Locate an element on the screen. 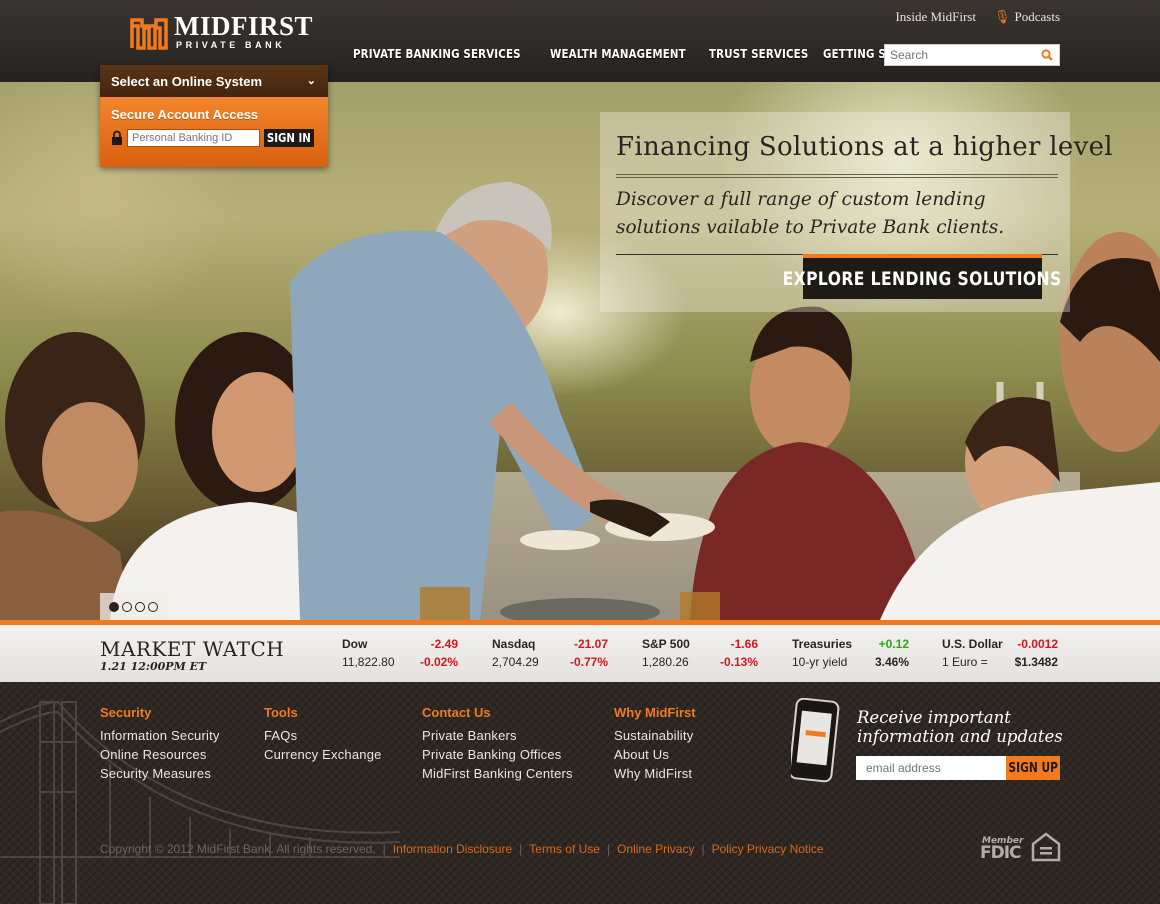  hero-title: Financing Solutions at a higher level is located at coordinates (864, 147).